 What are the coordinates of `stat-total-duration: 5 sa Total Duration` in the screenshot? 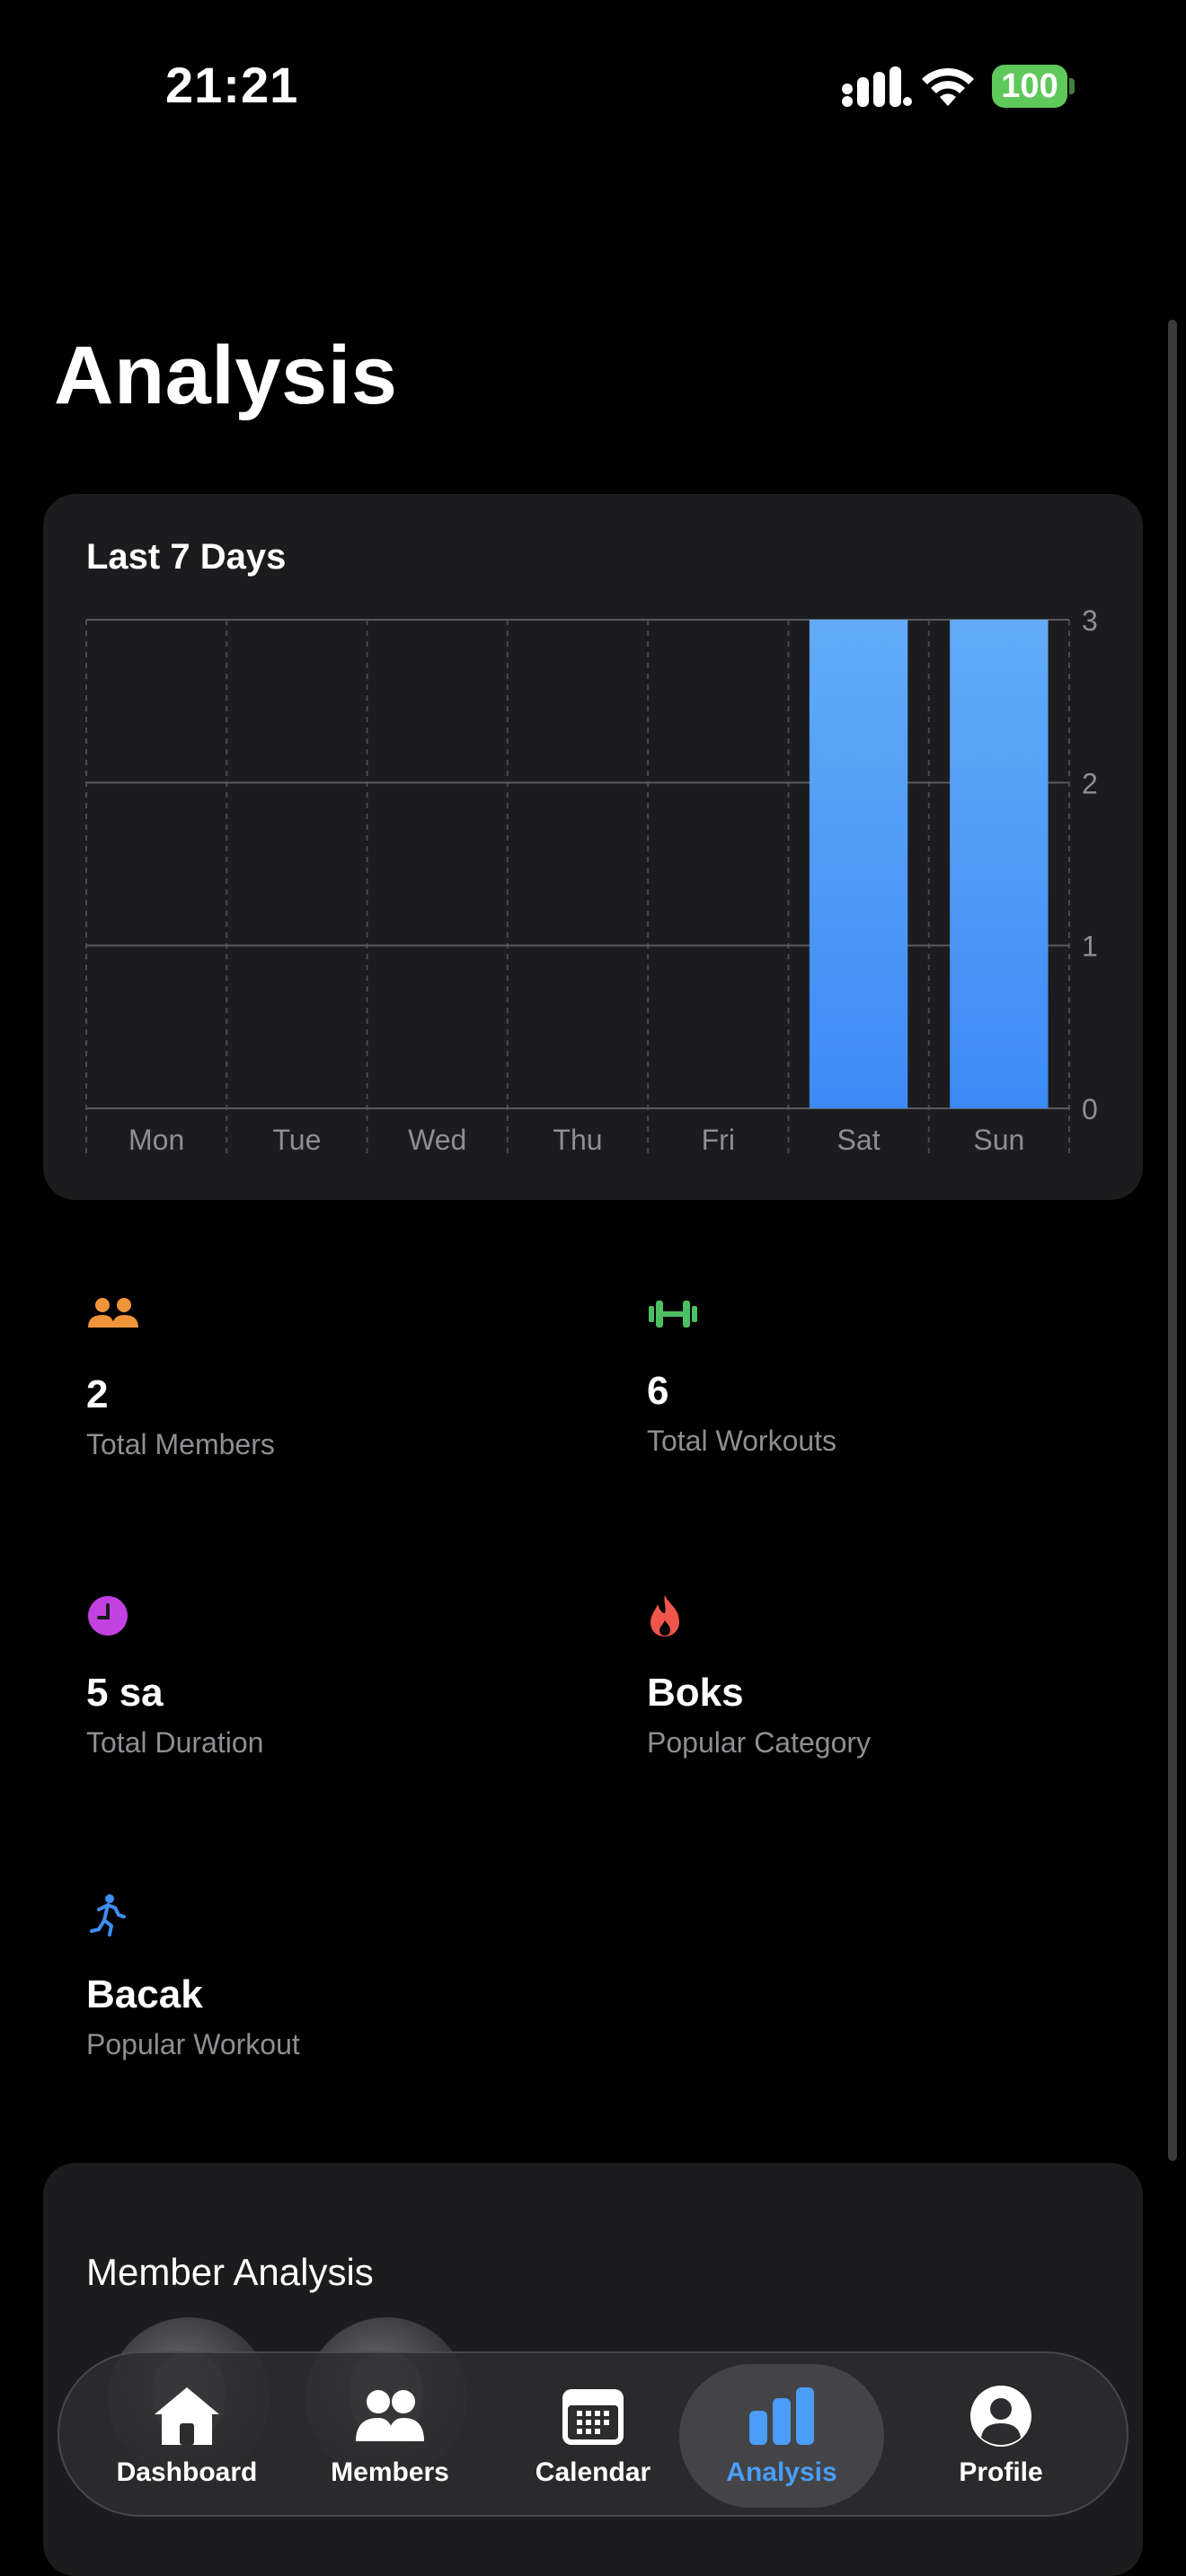 It's located at (337, 1683).